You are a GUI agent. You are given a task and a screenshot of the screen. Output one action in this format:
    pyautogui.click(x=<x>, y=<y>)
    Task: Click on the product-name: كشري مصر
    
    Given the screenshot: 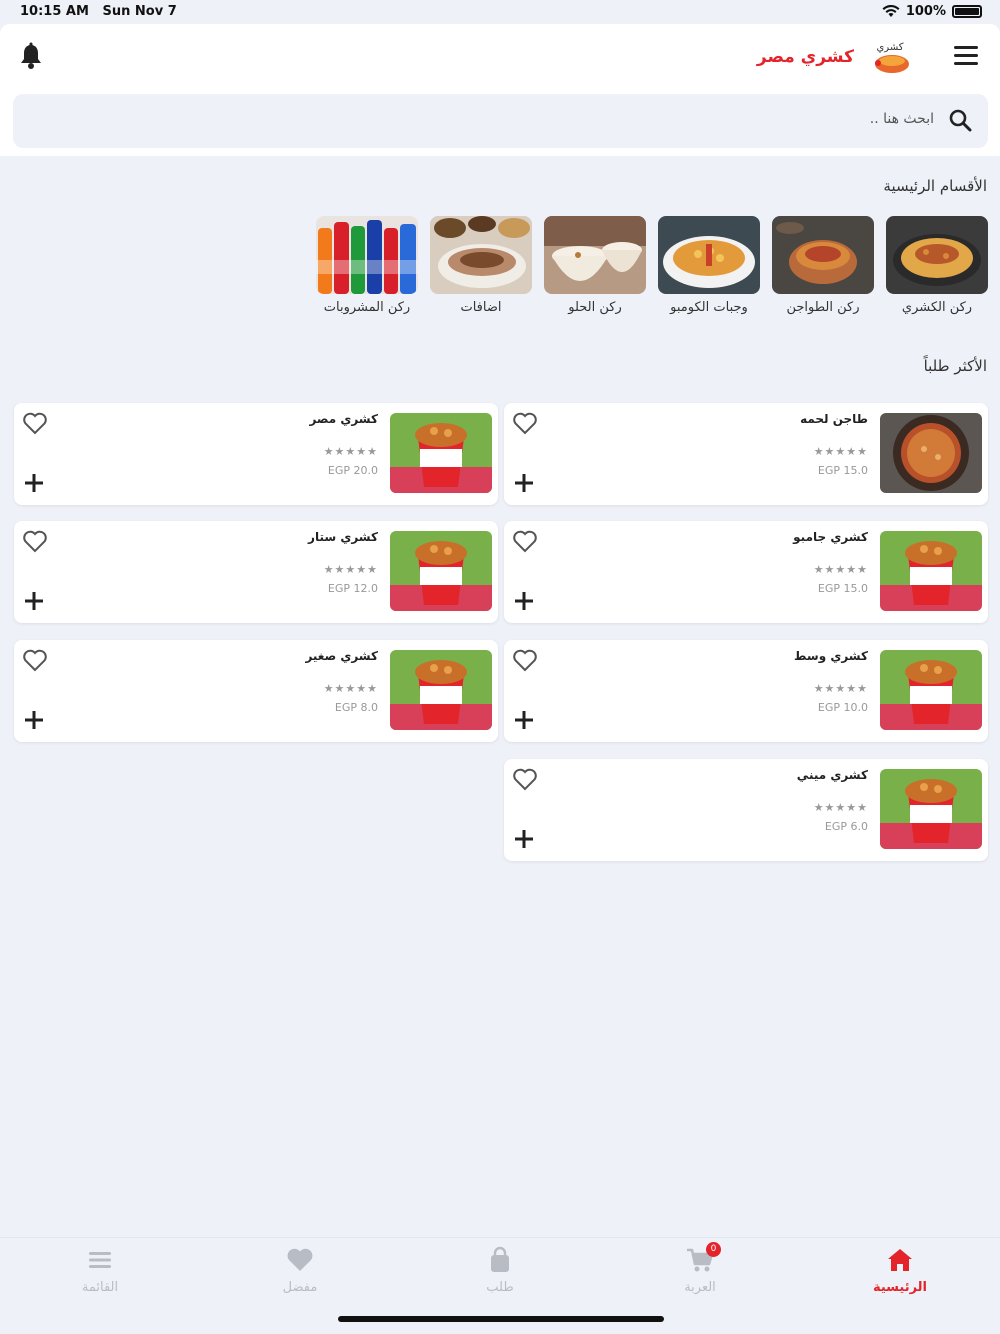 What is the action you would take?
    pyautogui.click(x=343, y=419)
    